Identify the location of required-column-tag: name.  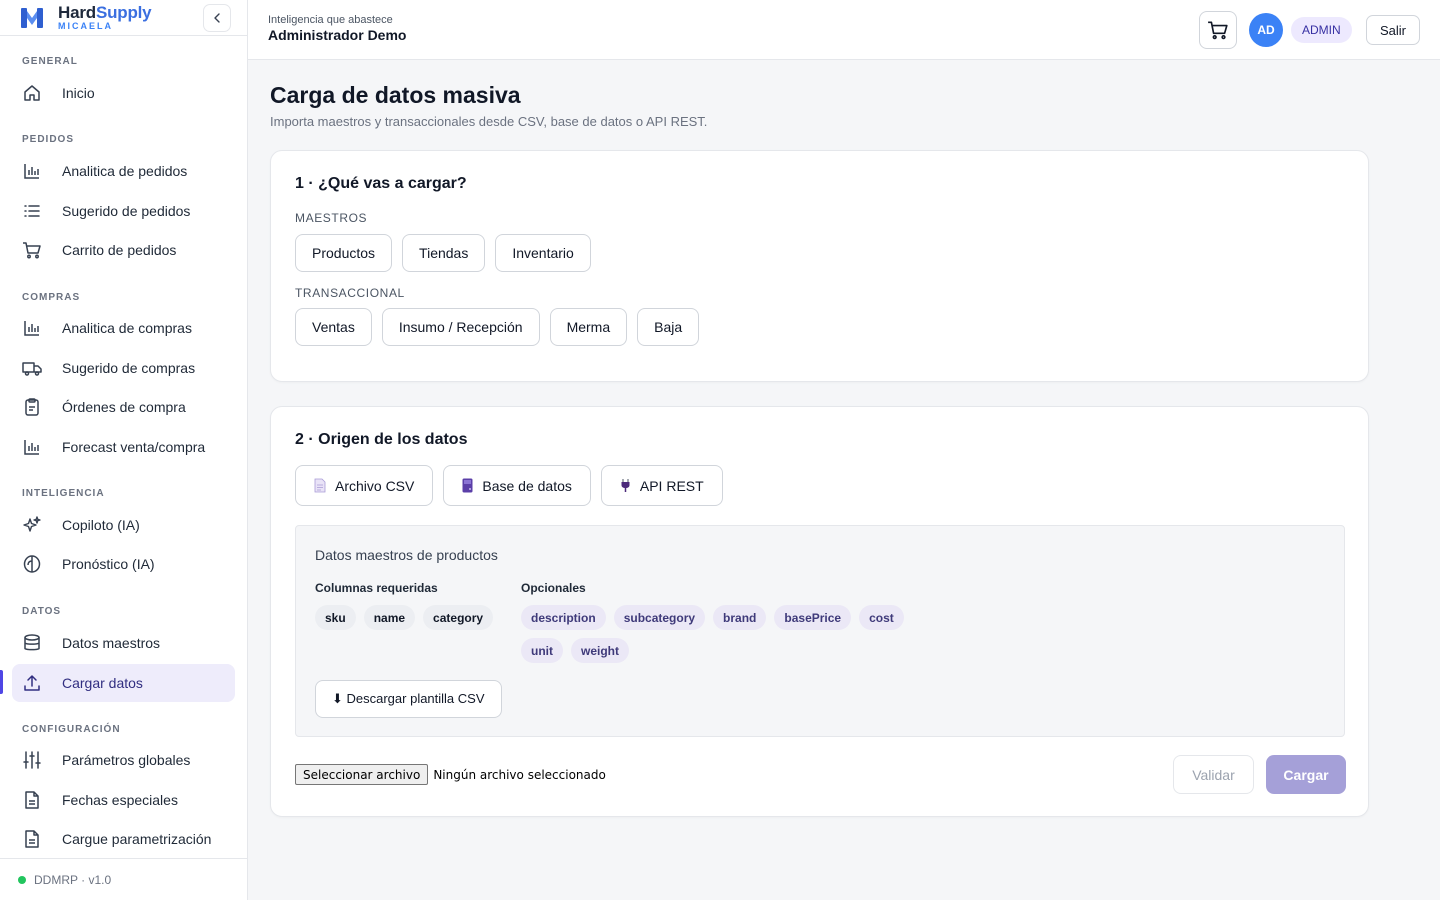
(389, 617).